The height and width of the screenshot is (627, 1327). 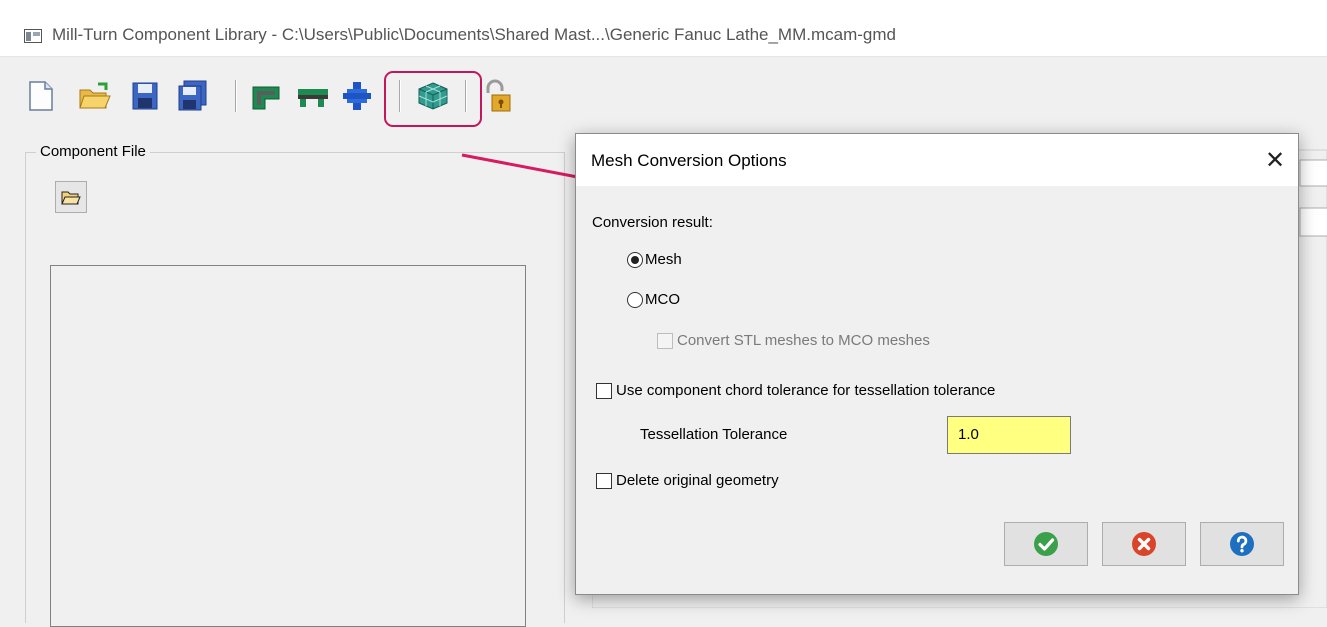 I want to click on component-green-button, so click(x=267, y=96).